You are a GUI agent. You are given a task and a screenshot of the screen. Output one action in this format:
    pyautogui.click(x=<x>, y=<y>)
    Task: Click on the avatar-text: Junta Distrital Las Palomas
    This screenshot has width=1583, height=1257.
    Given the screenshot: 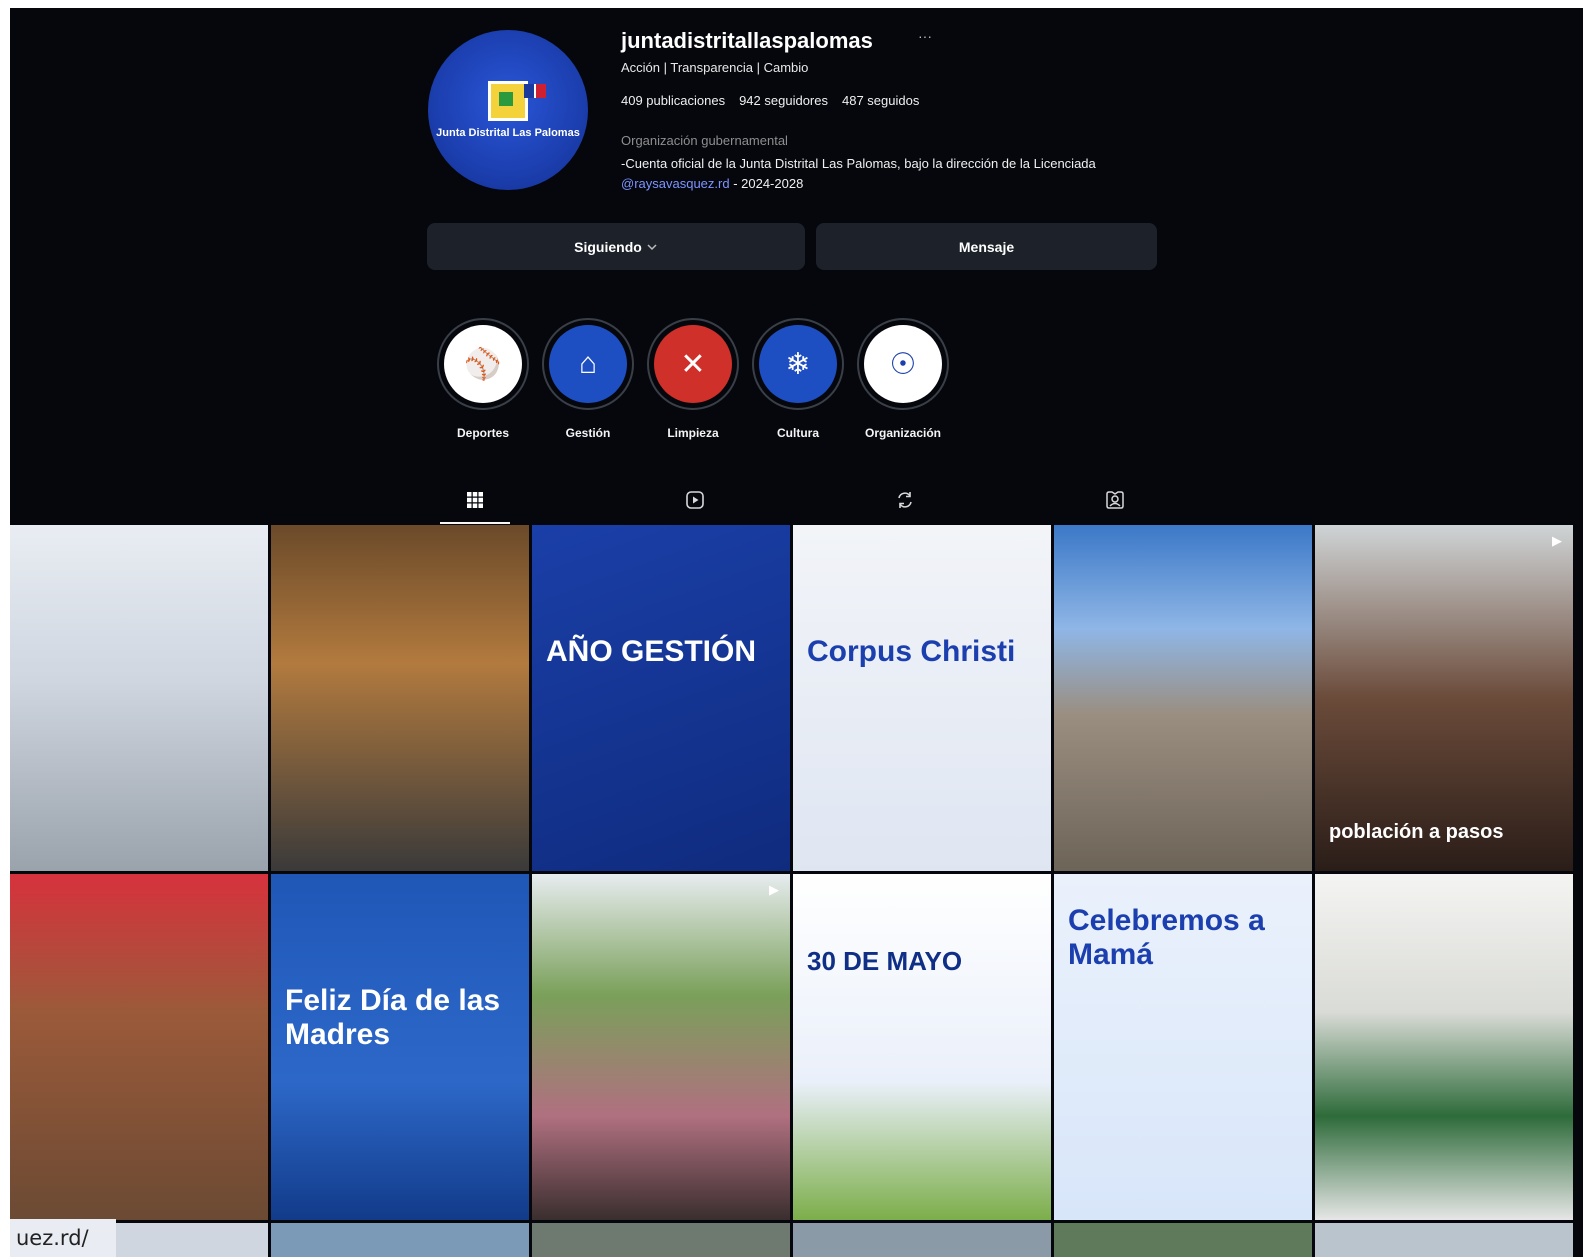 What is the action you would take?
    pyautogui.click(x=508, y=133)
    